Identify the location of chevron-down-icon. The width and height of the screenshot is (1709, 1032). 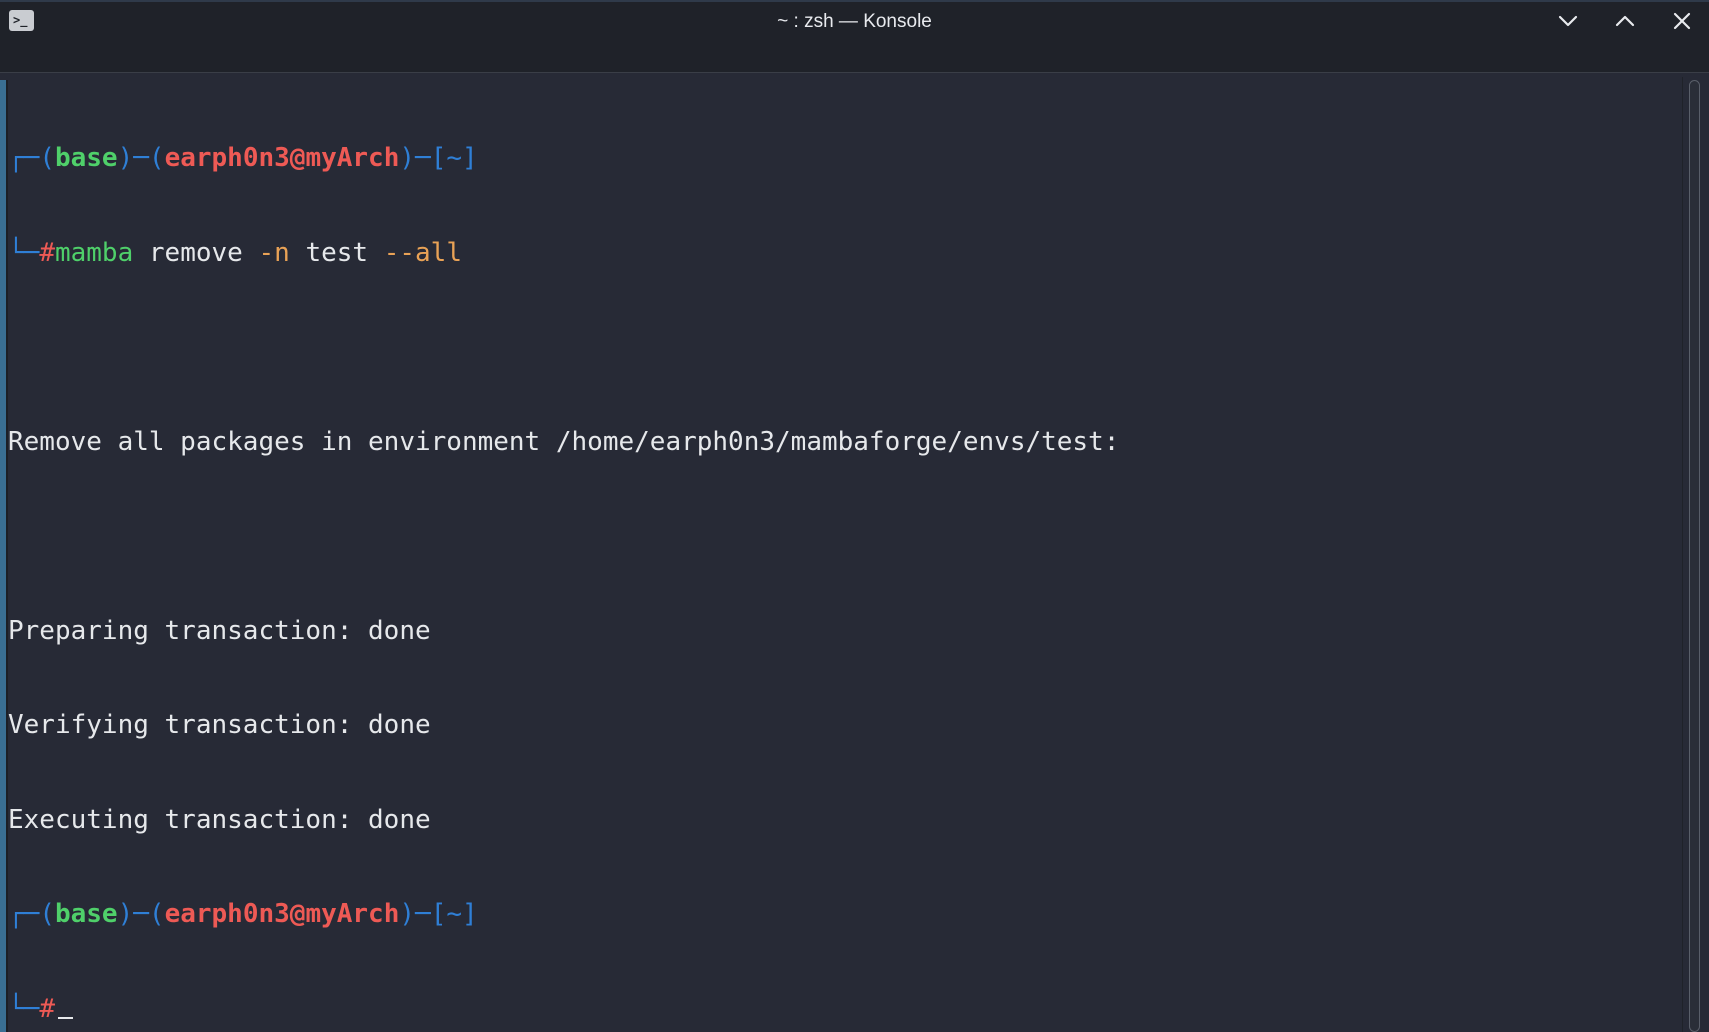
(1568, 21).